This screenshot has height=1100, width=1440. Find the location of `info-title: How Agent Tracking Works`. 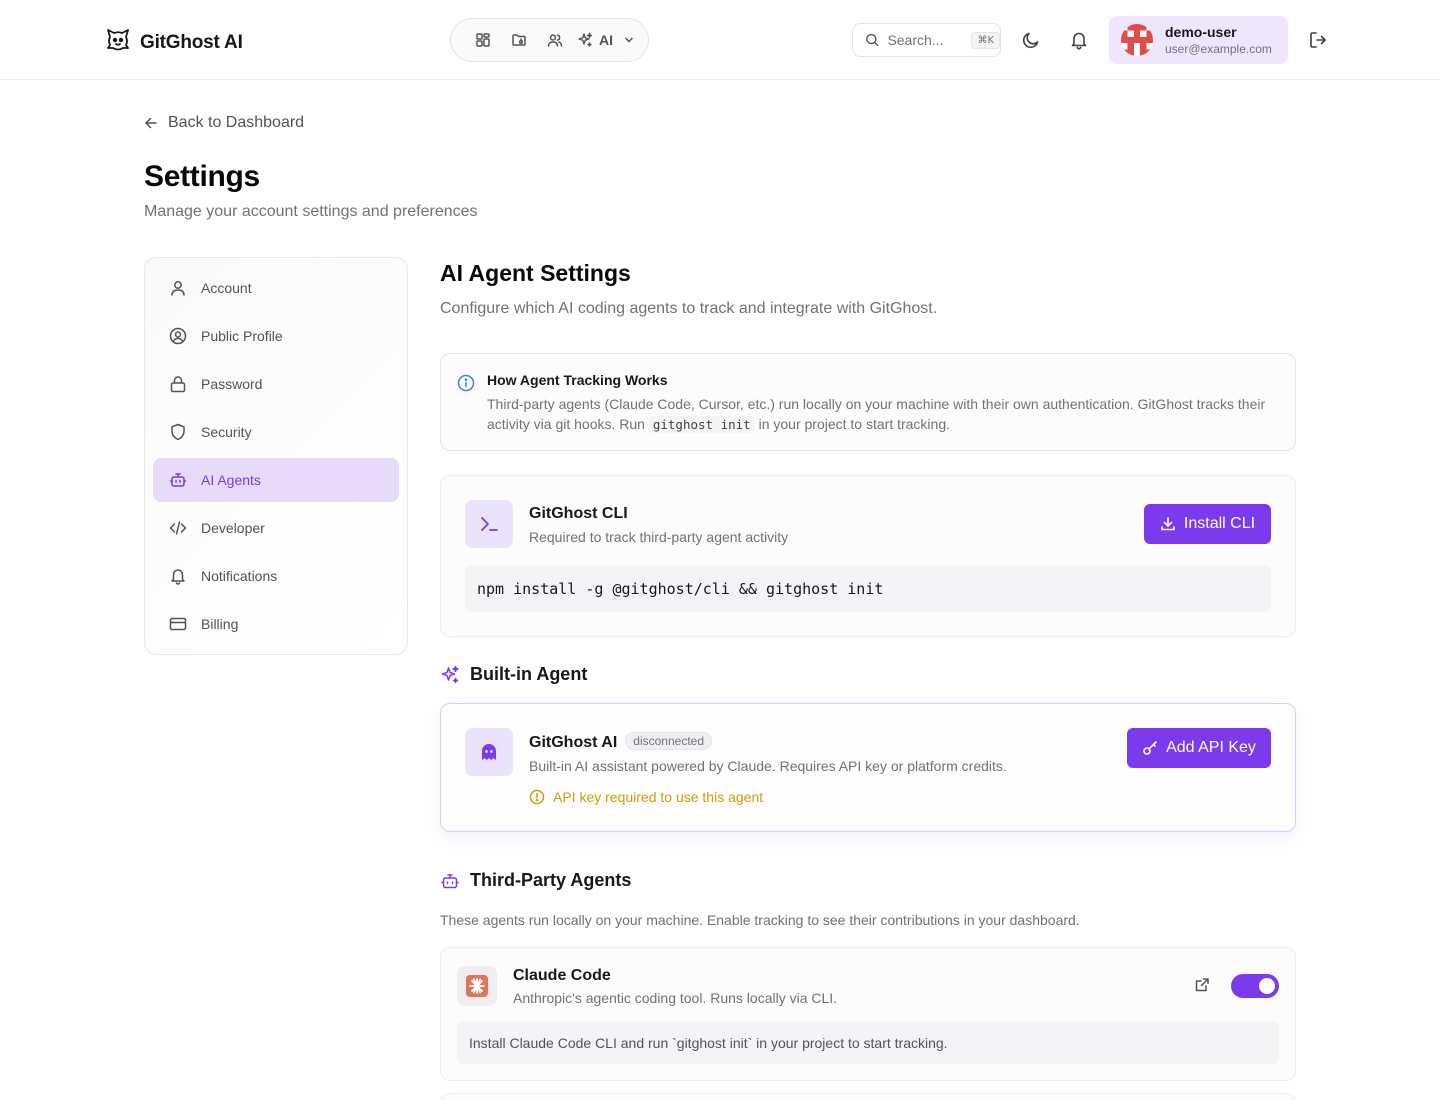

info-title: How Agent Tracking Works is located at coordinates (577, 380).